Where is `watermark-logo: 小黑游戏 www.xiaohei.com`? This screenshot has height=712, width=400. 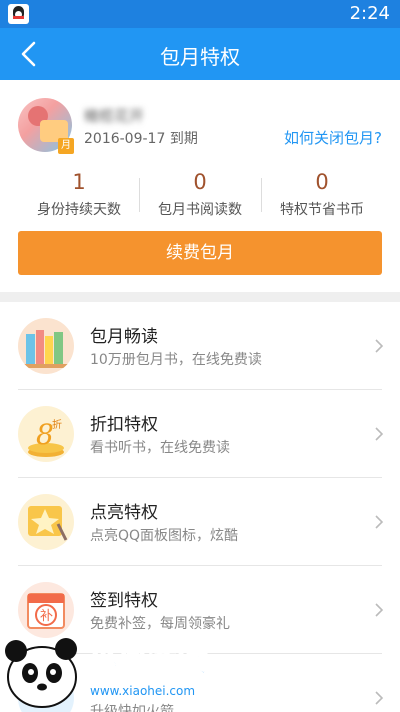 watermark-logo: 小黑游戏 www.xiaohei.com is located at coordinates (107, 673).